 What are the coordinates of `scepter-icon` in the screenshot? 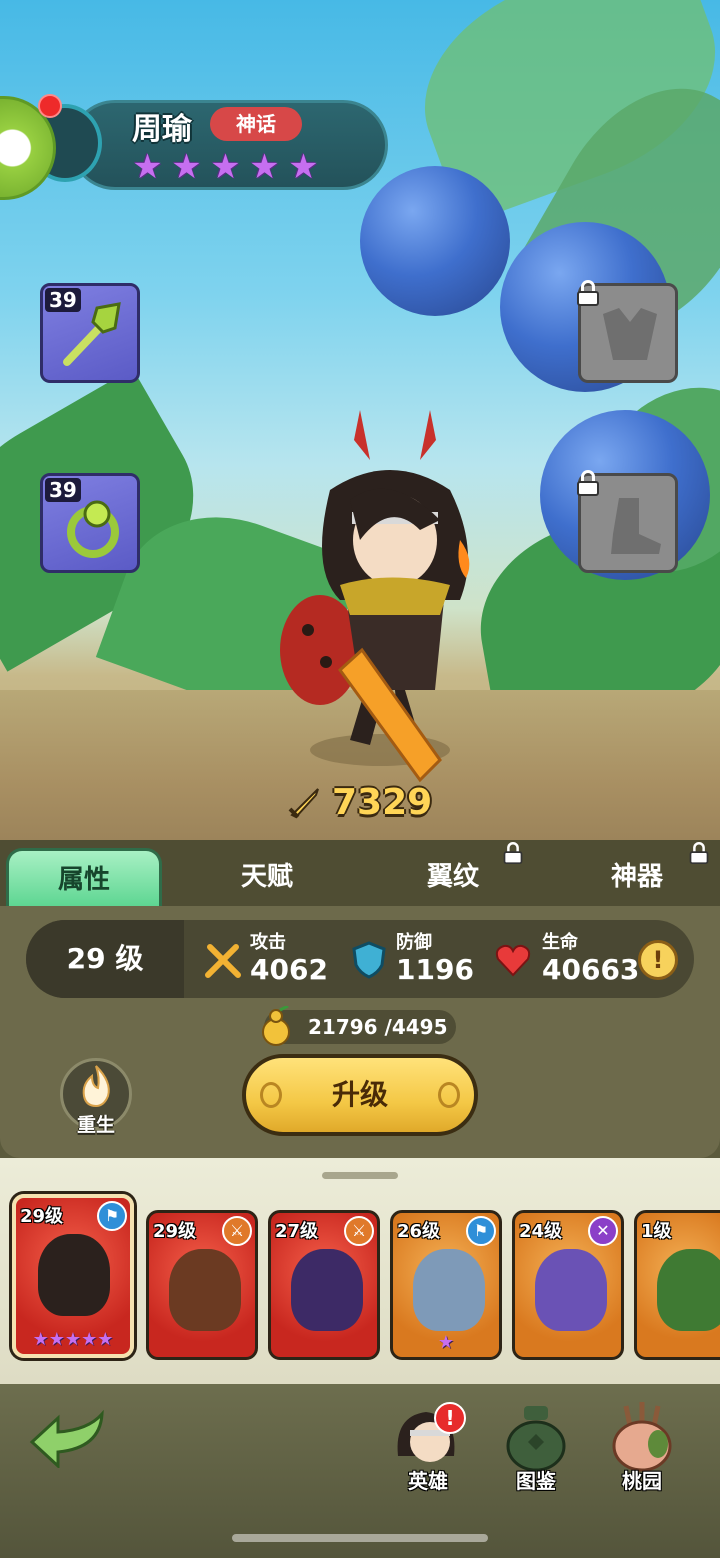 It's located at (92, 334).